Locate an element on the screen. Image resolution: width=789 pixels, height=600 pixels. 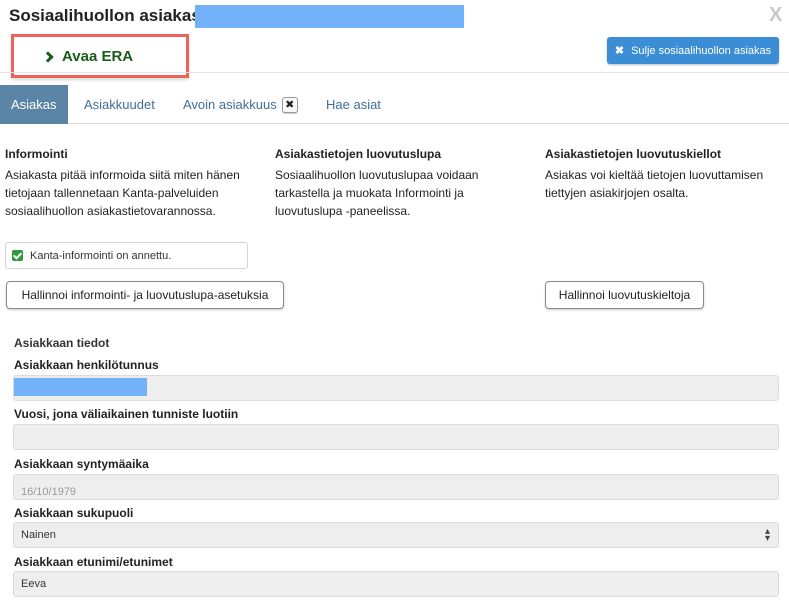
tab-hae-asiat: Hae asiat is located at coordinates (353, 104).